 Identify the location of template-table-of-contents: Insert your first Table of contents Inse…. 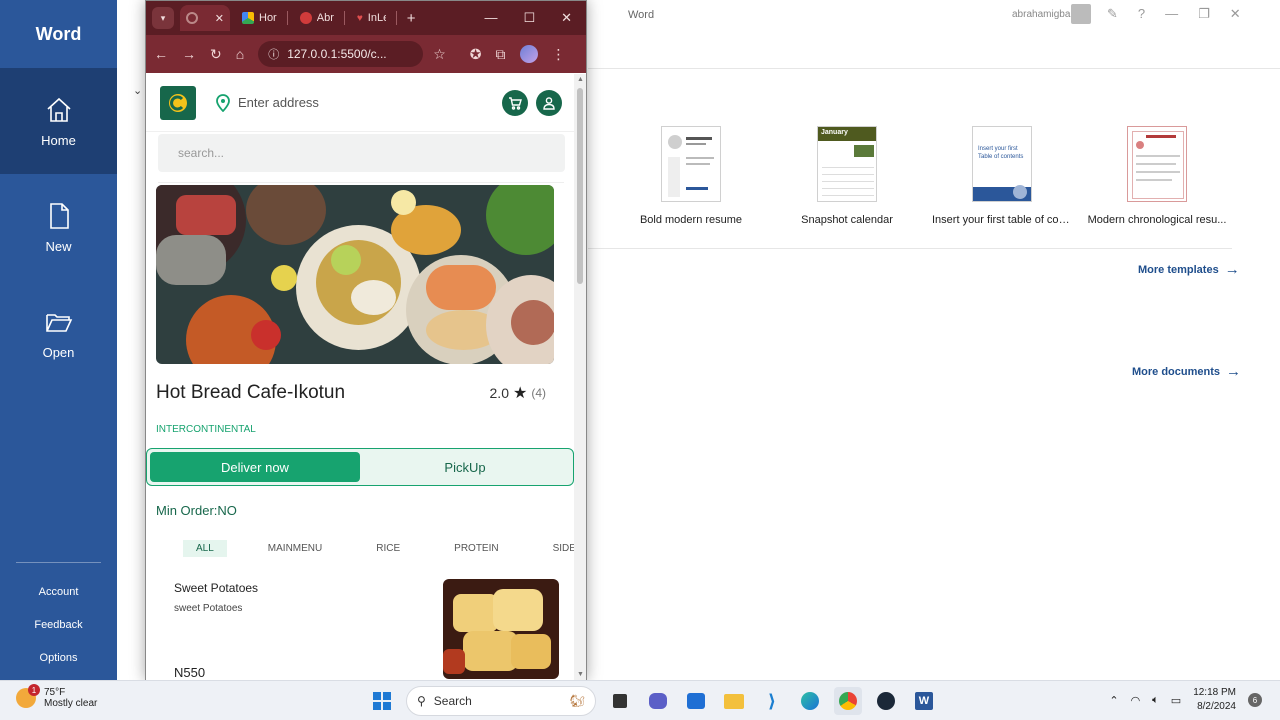
(1002, 176).